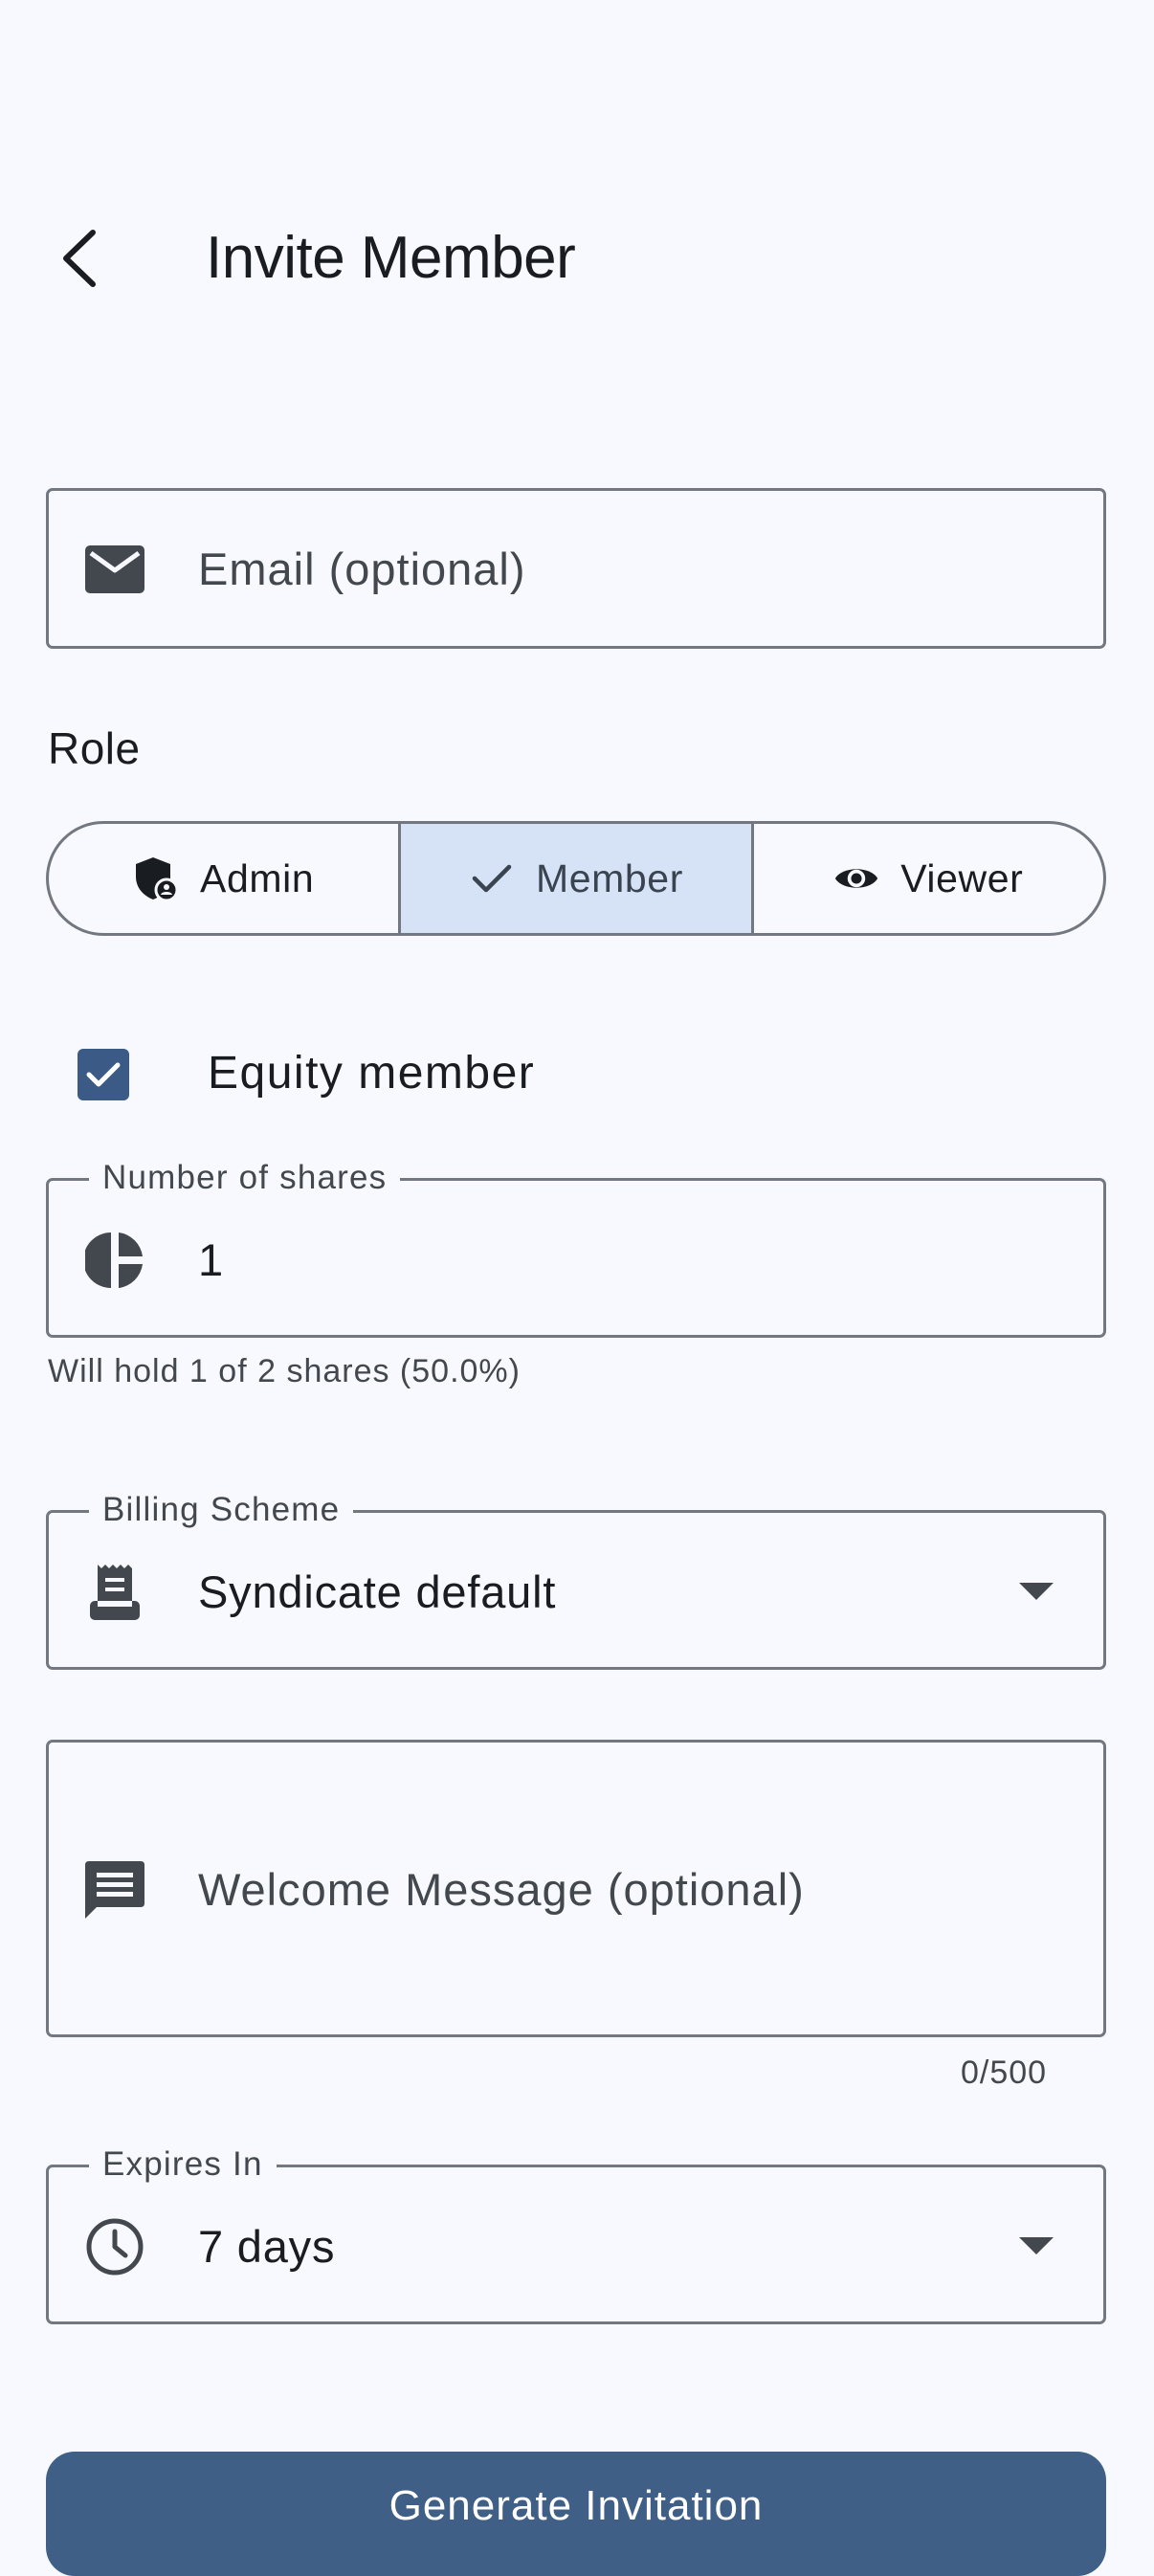  What do you see at coordinates (257, 877) in the screenshot?
I see `role-option-admin-label: Admin` at bounding box center [257, 877].